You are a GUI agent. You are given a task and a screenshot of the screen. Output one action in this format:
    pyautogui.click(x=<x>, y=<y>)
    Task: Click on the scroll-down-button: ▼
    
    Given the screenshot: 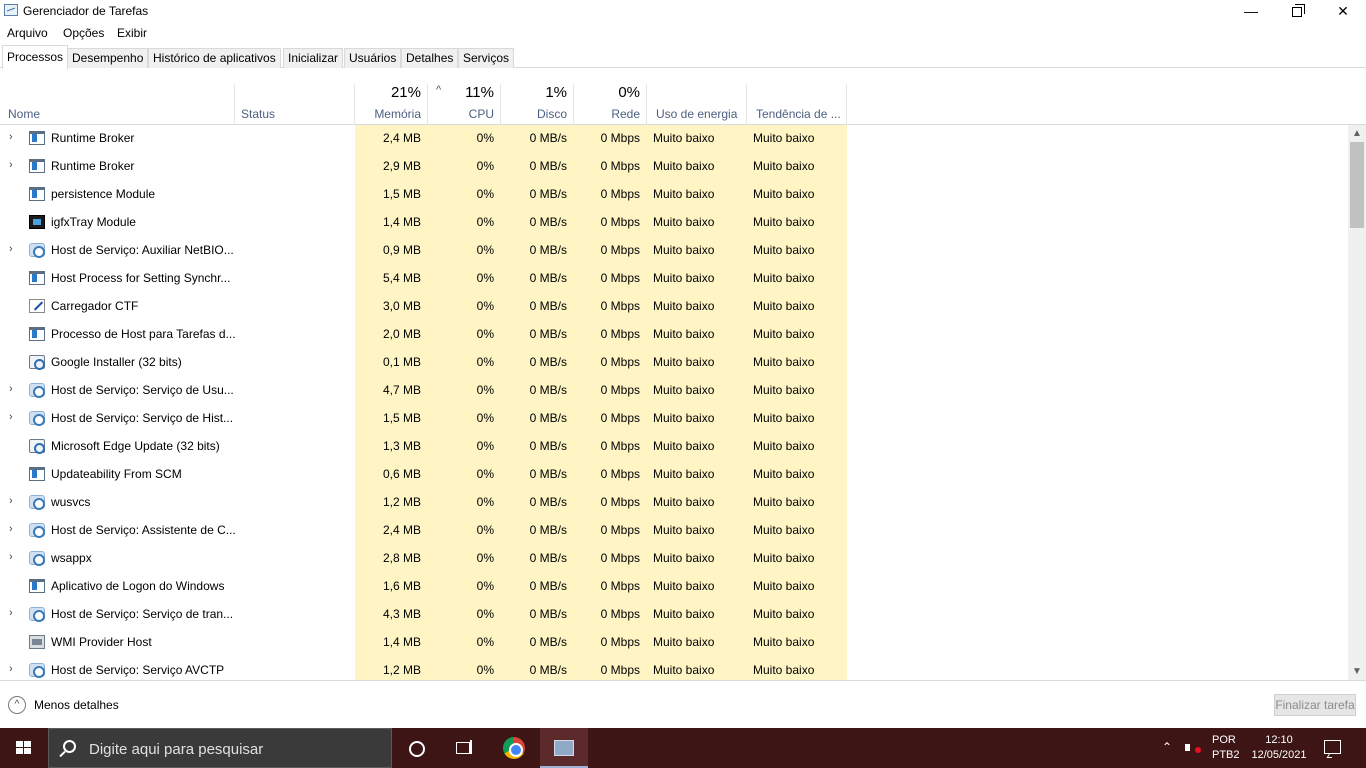 What is the action you would take?
    pyautogui.click(x=1357, y=671)
    